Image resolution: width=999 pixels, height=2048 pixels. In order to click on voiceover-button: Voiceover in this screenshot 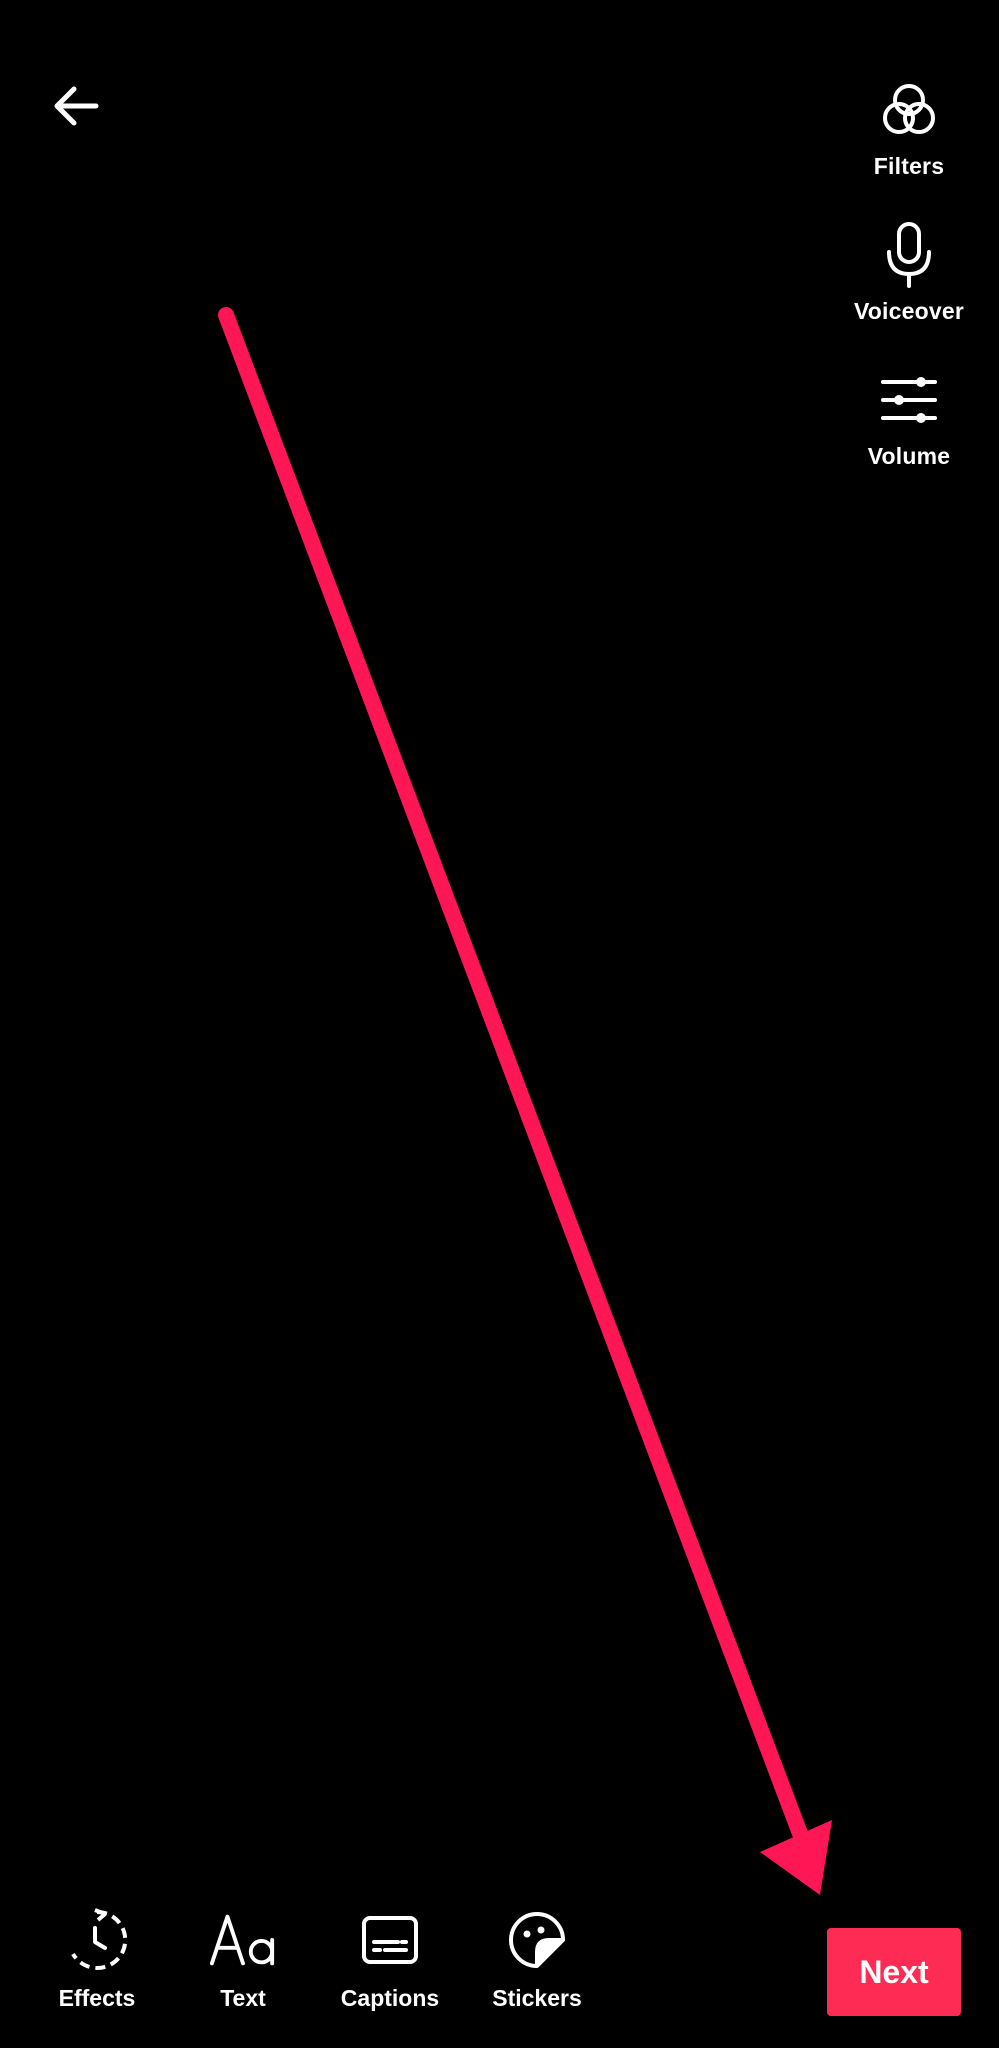, I will do `click(909, 272)`.